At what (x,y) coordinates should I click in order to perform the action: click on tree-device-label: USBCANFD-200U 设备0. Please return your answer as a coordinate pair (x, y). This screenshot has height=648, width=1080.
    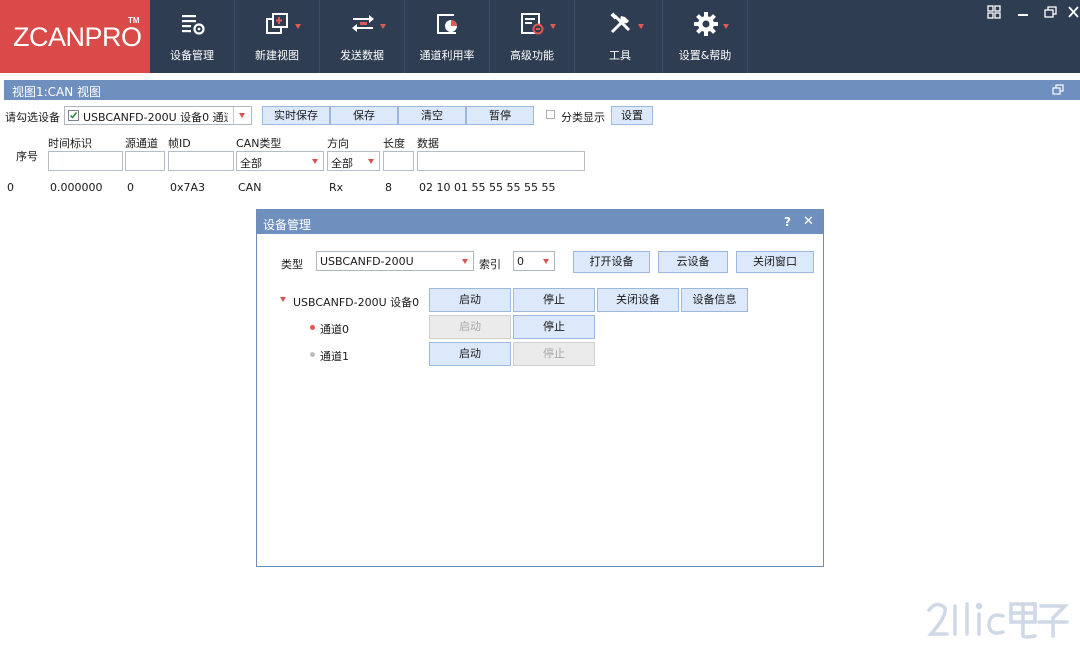
    Looking at the image, I should click on (356, 302).